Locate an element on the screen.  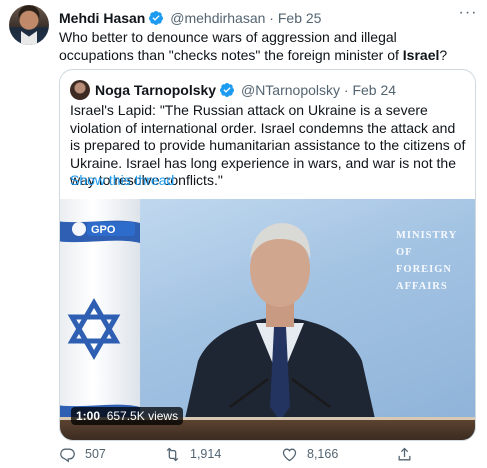
tweet-text-bold: Israel is located at coordinates (421, 55).